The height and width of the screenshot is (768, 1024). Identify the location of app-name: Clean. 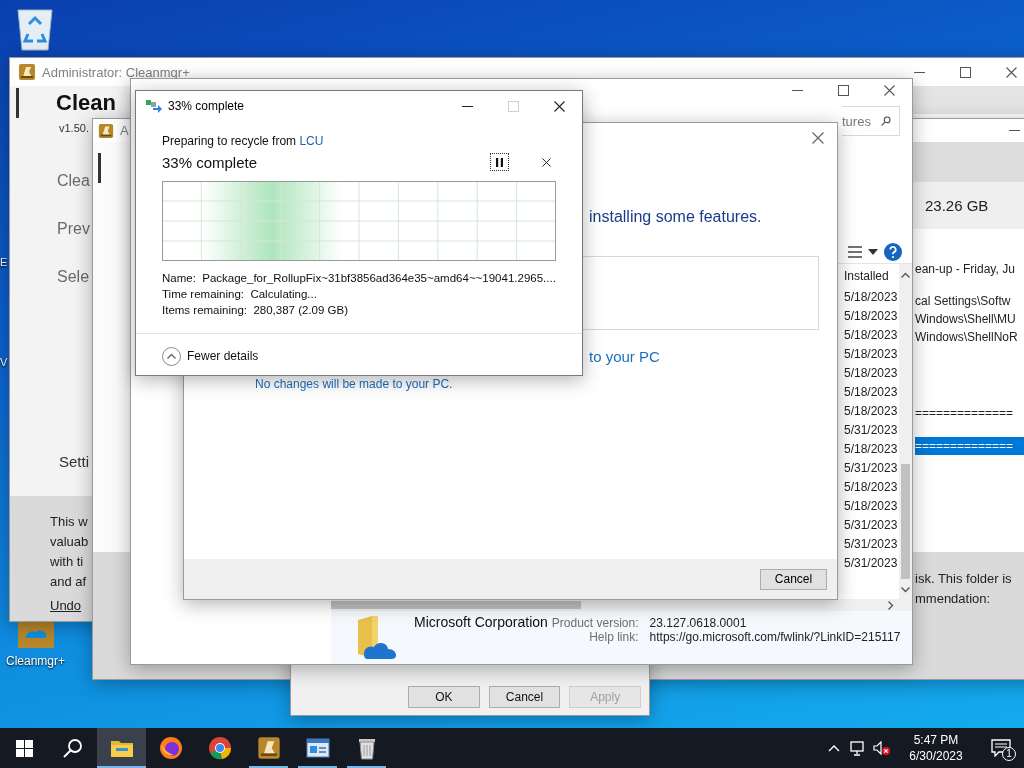
(86, 103).